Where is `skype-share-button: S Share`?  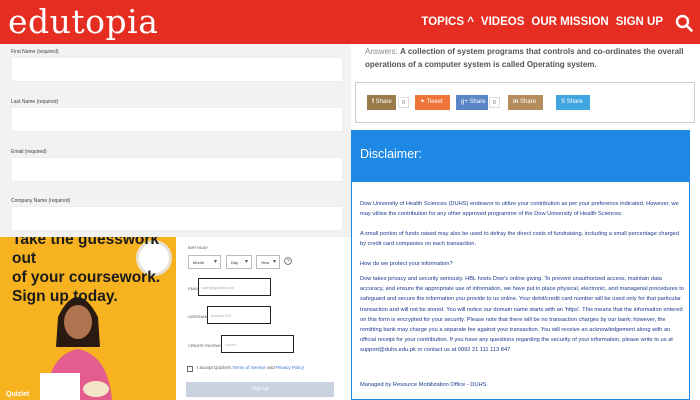
skype-share-button: S Share is located at coordinates (573, 102).